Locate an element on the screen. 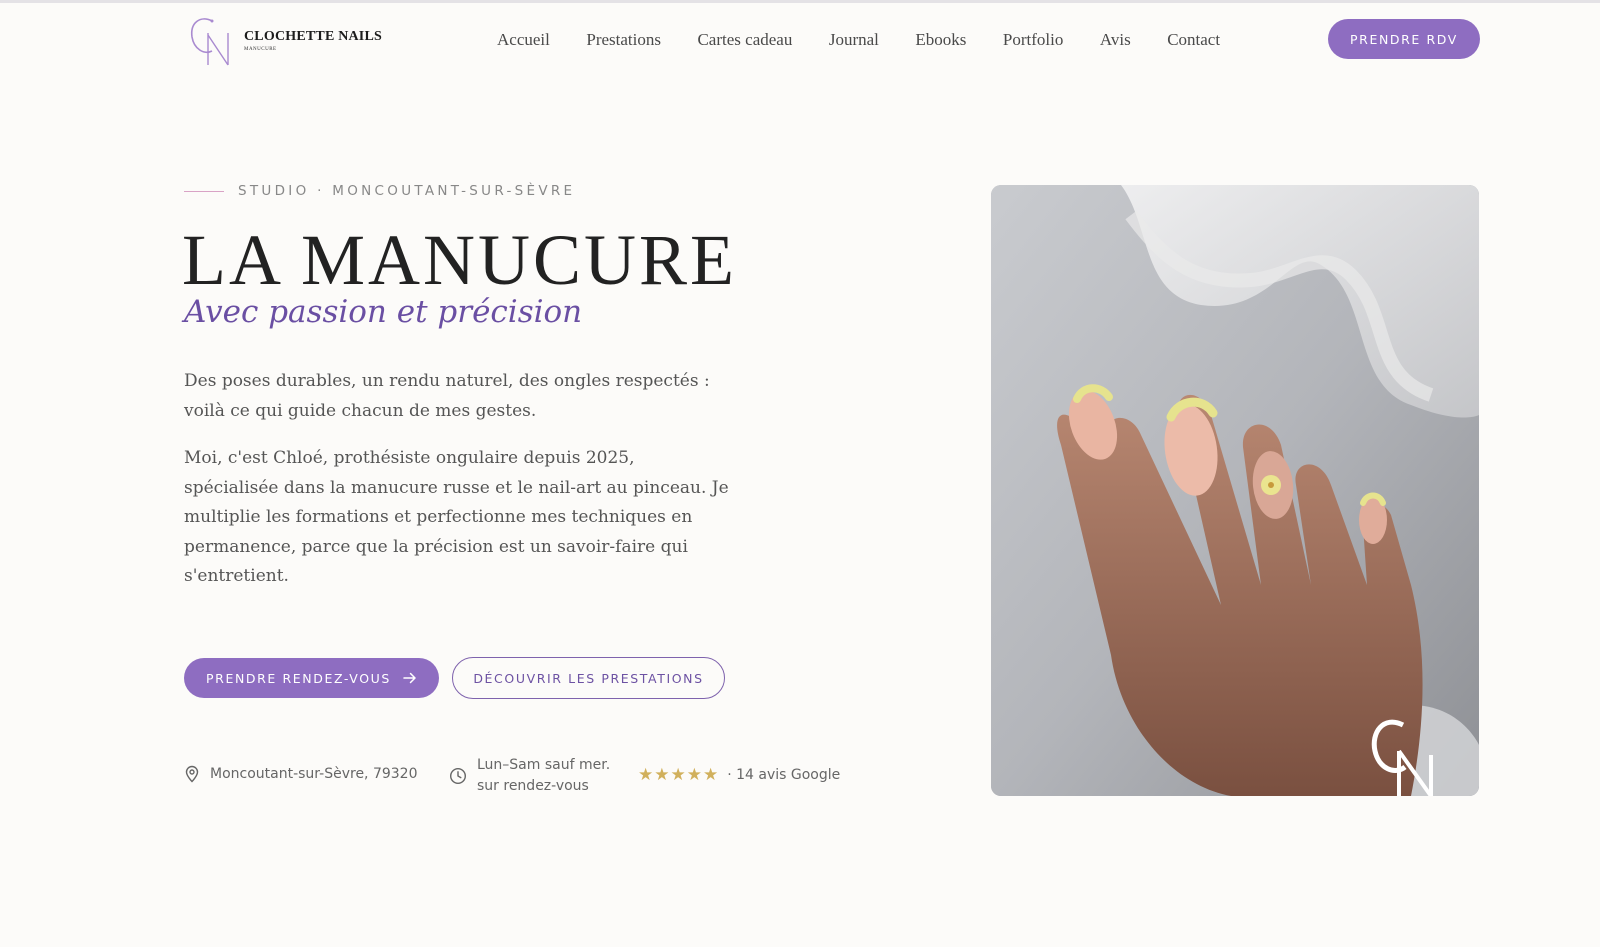  book-appointment-button: PRENDRE RDV is located at coordinates (1404, 39).